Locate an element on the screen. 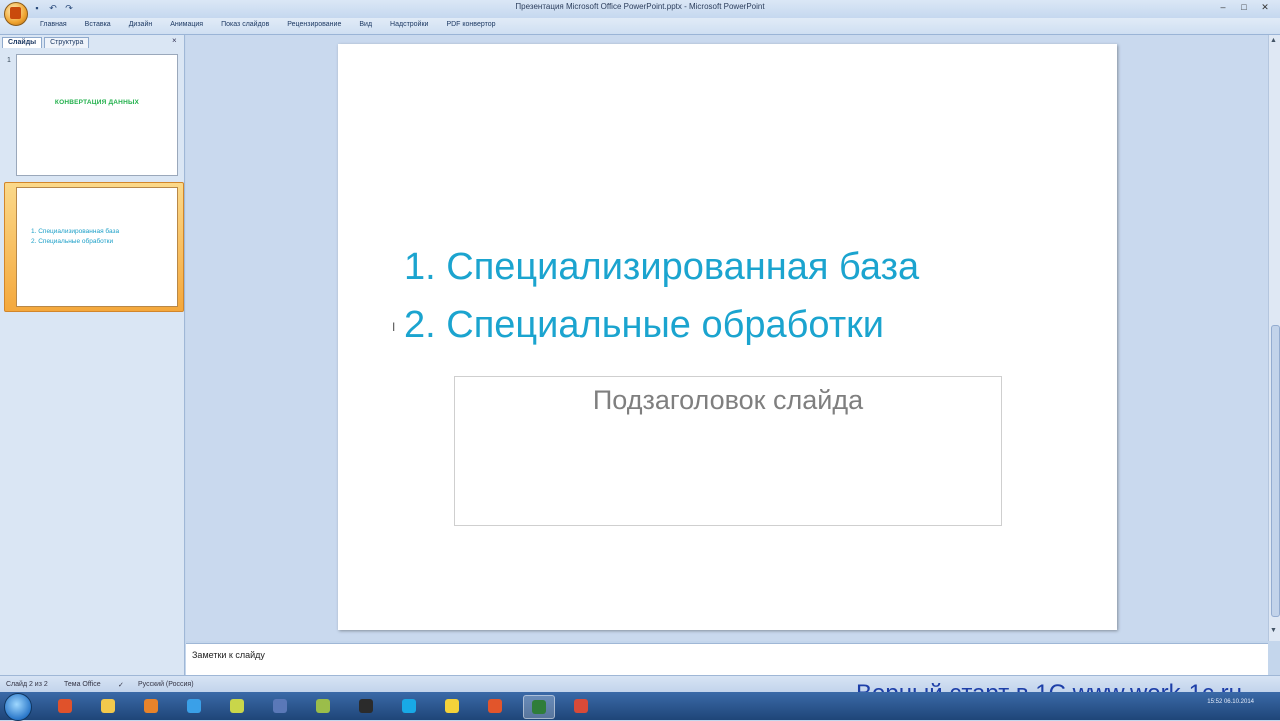 Image resolution: width=1280 pixels, height=721 pixels. 1c-icon is located at coordinates (452, 706).